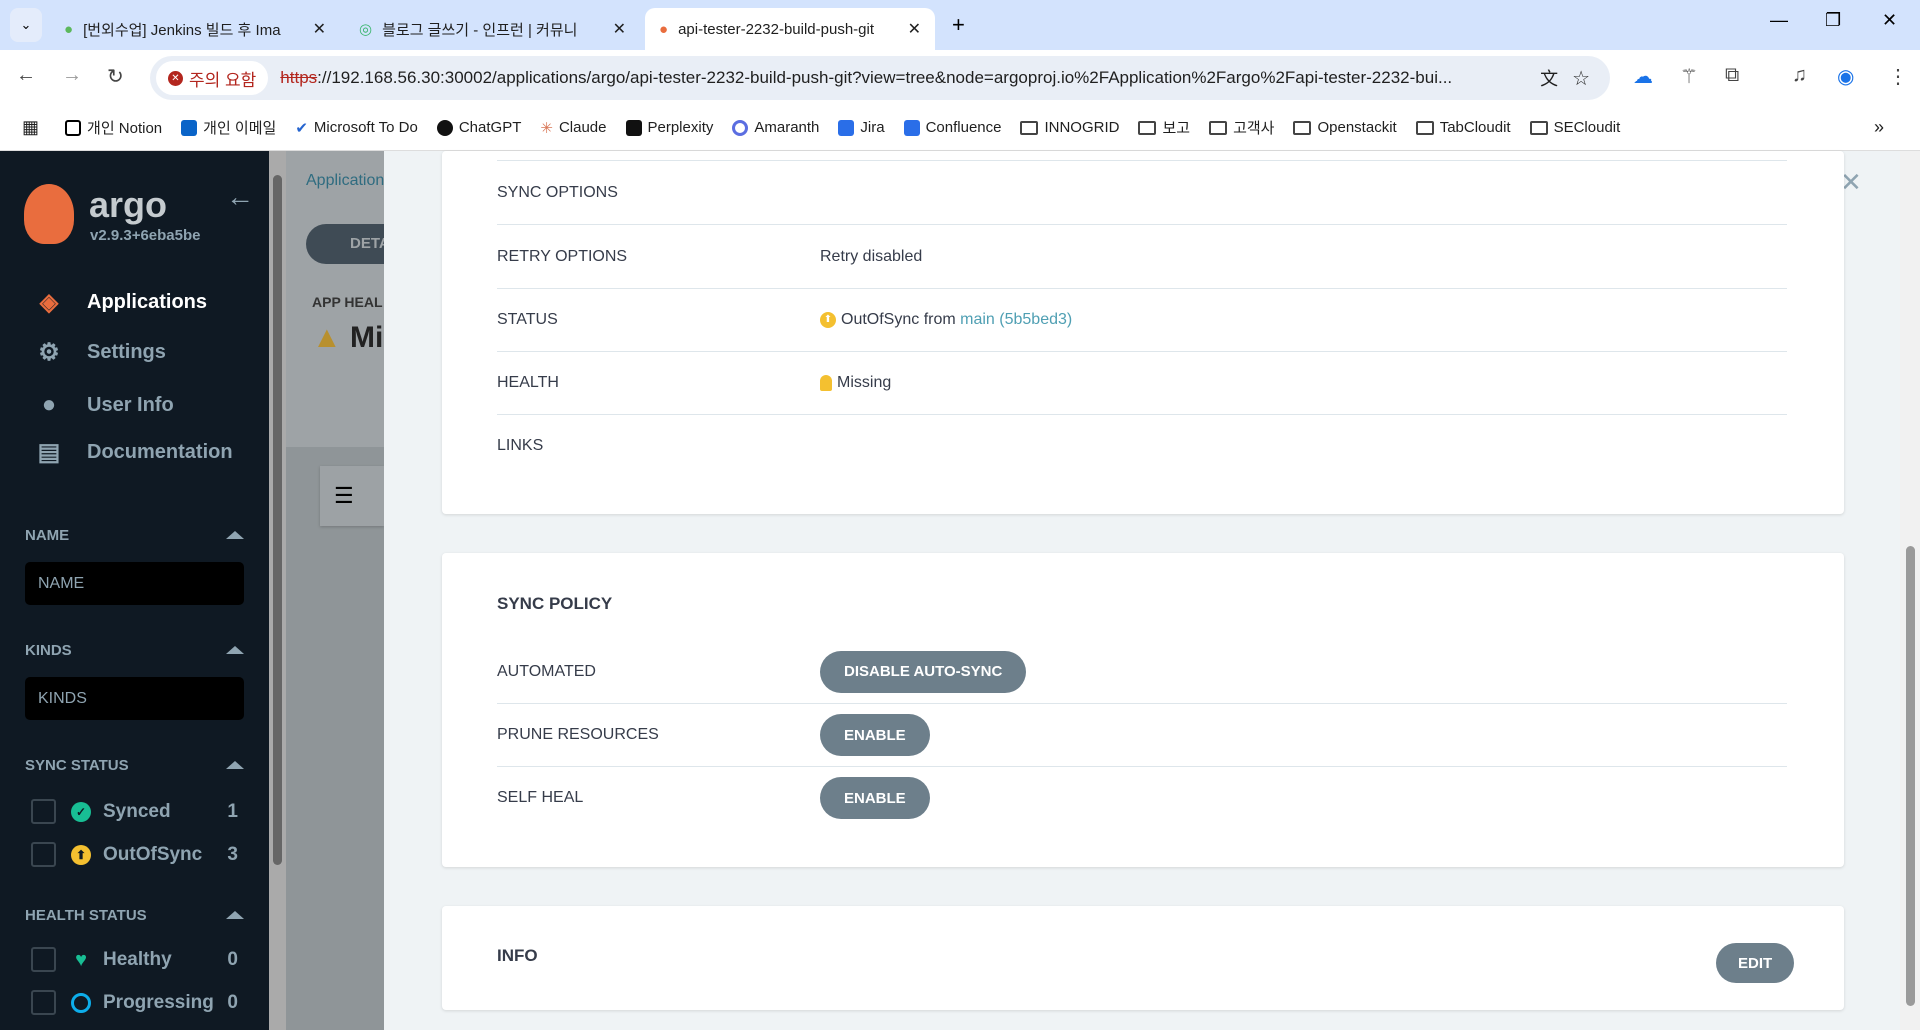 This screenshot has width=1920, height=1030. I want to click on bookmark: ✔ Microsoft To Do, so click(356, 128).